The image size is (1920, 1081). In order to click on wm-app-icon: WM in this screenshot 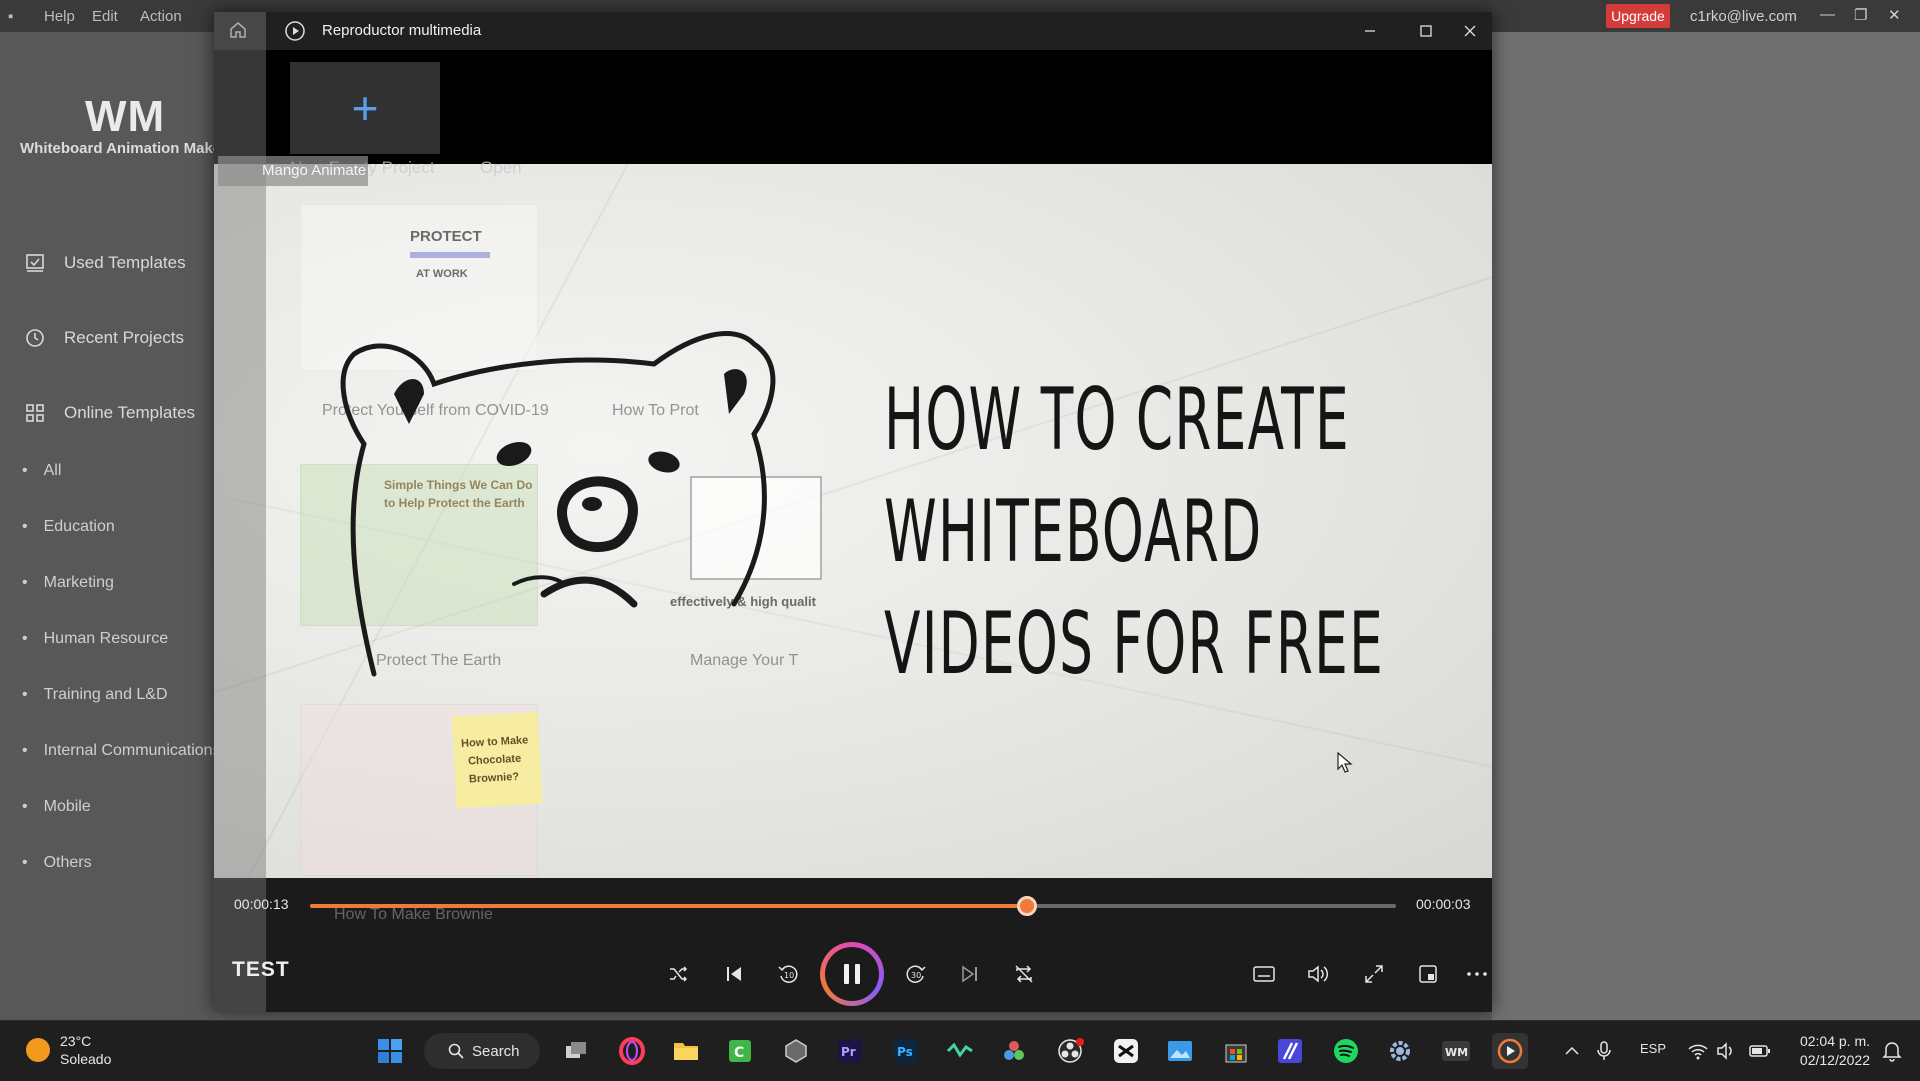, I will do `click(1456, 1051)`.